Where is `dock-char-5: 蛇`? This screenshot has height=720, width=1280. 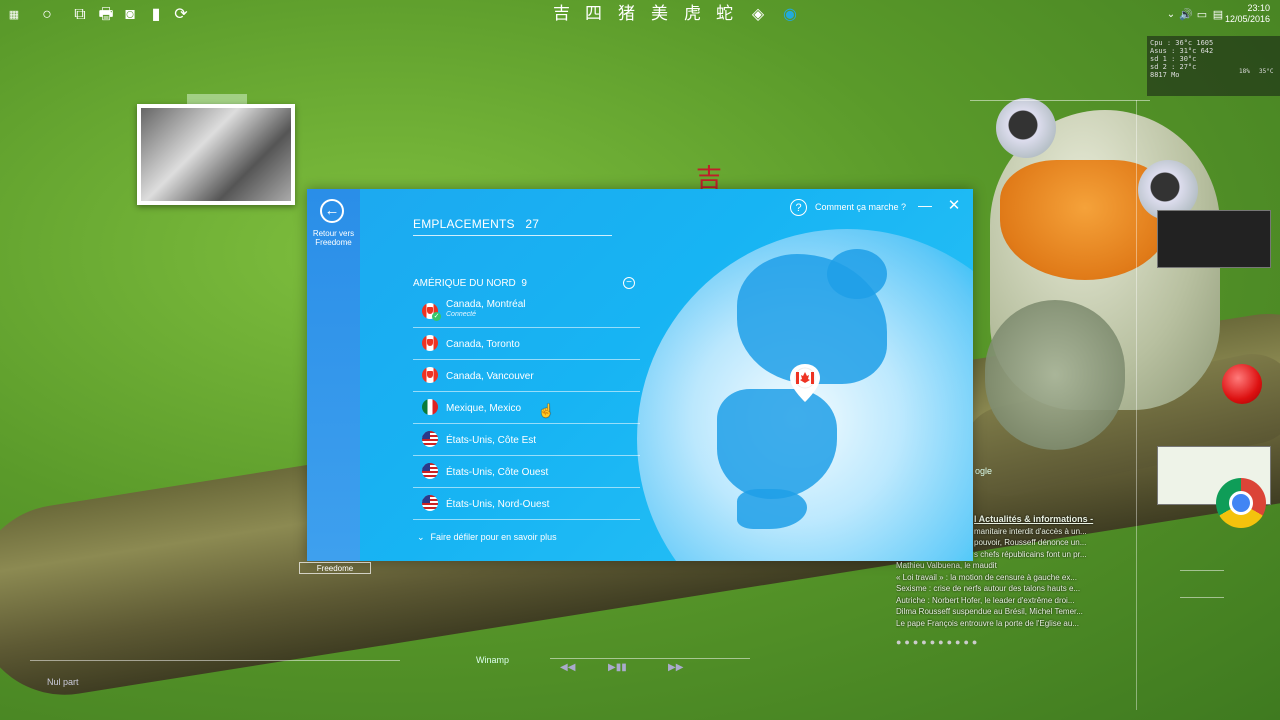 dock-char-5: 蛇 is located at coordinates (724, 14).